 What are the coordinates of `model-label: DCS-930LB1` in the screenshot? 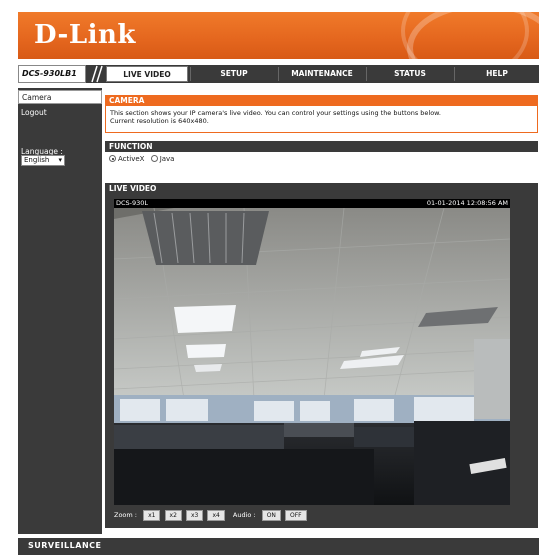 It's located at (52, 74).